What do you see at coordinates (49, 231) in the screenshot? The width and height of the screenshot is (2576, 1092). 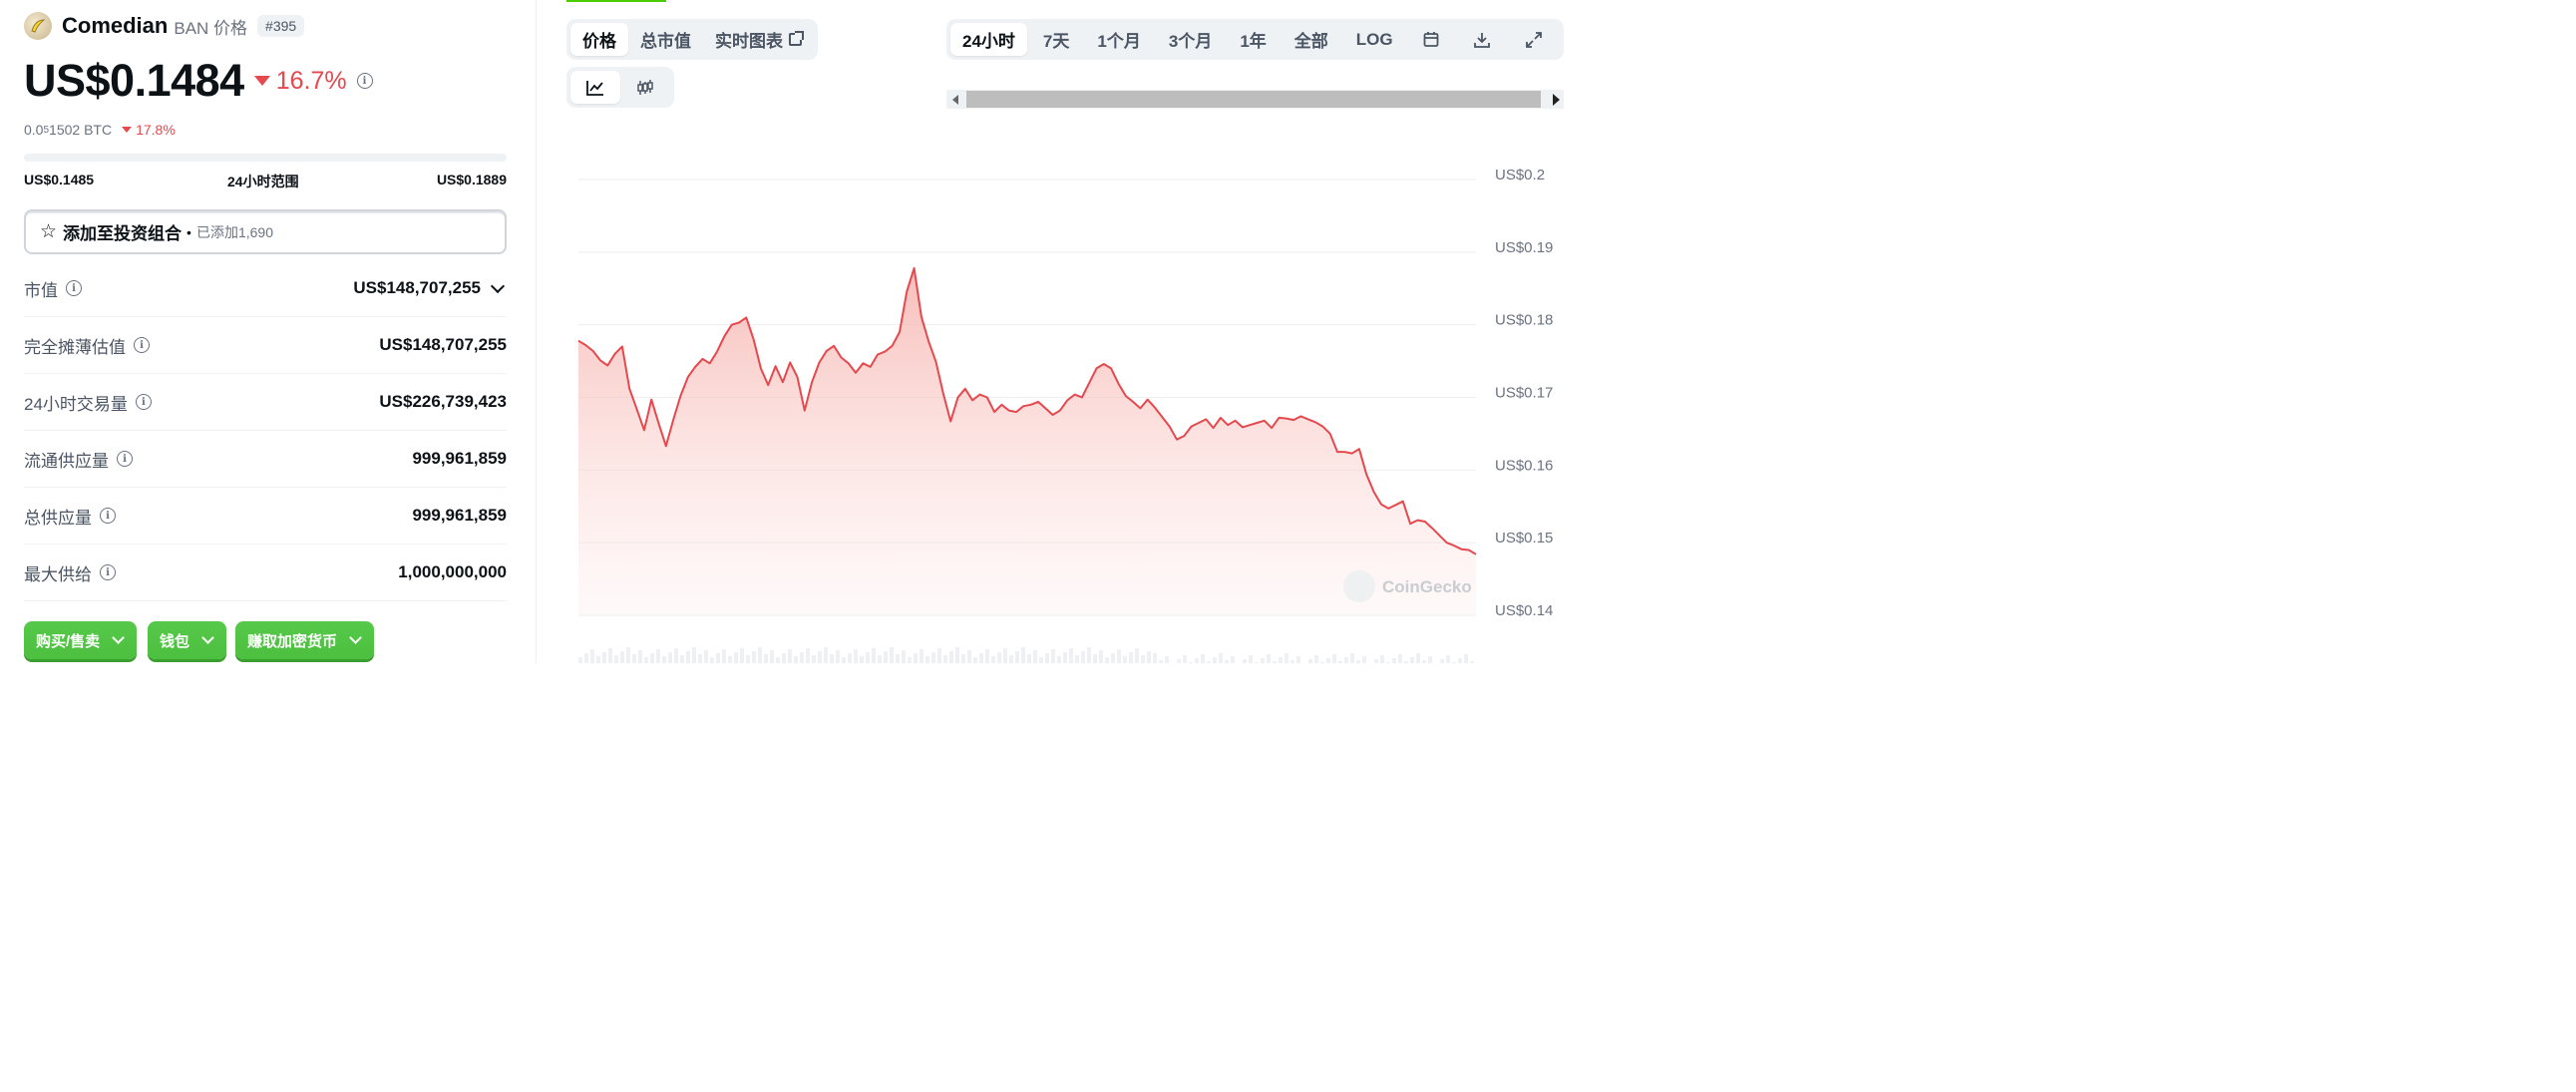 I see `star-icon: ☆` at bounding box center [49, 231].